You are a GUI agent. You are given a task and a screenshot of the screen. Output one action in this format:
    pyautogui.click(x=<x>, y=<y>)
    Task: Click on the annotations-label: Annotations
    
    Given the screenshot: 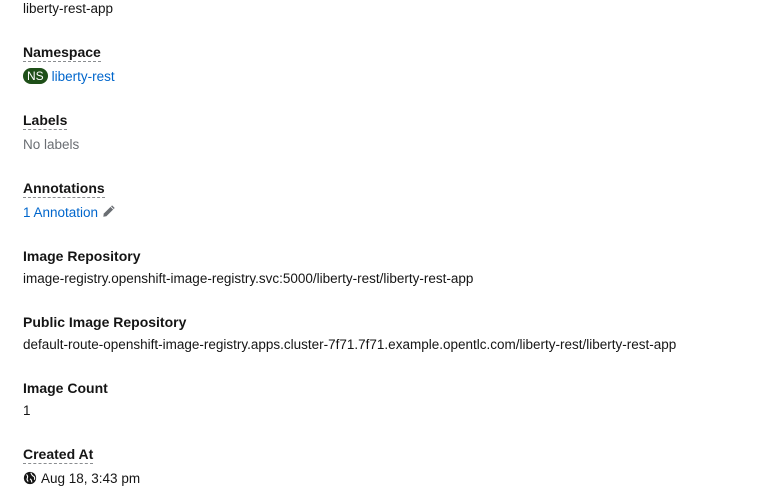 What is the action you would take?
    pyautogui.click(x=64, y=189)
    